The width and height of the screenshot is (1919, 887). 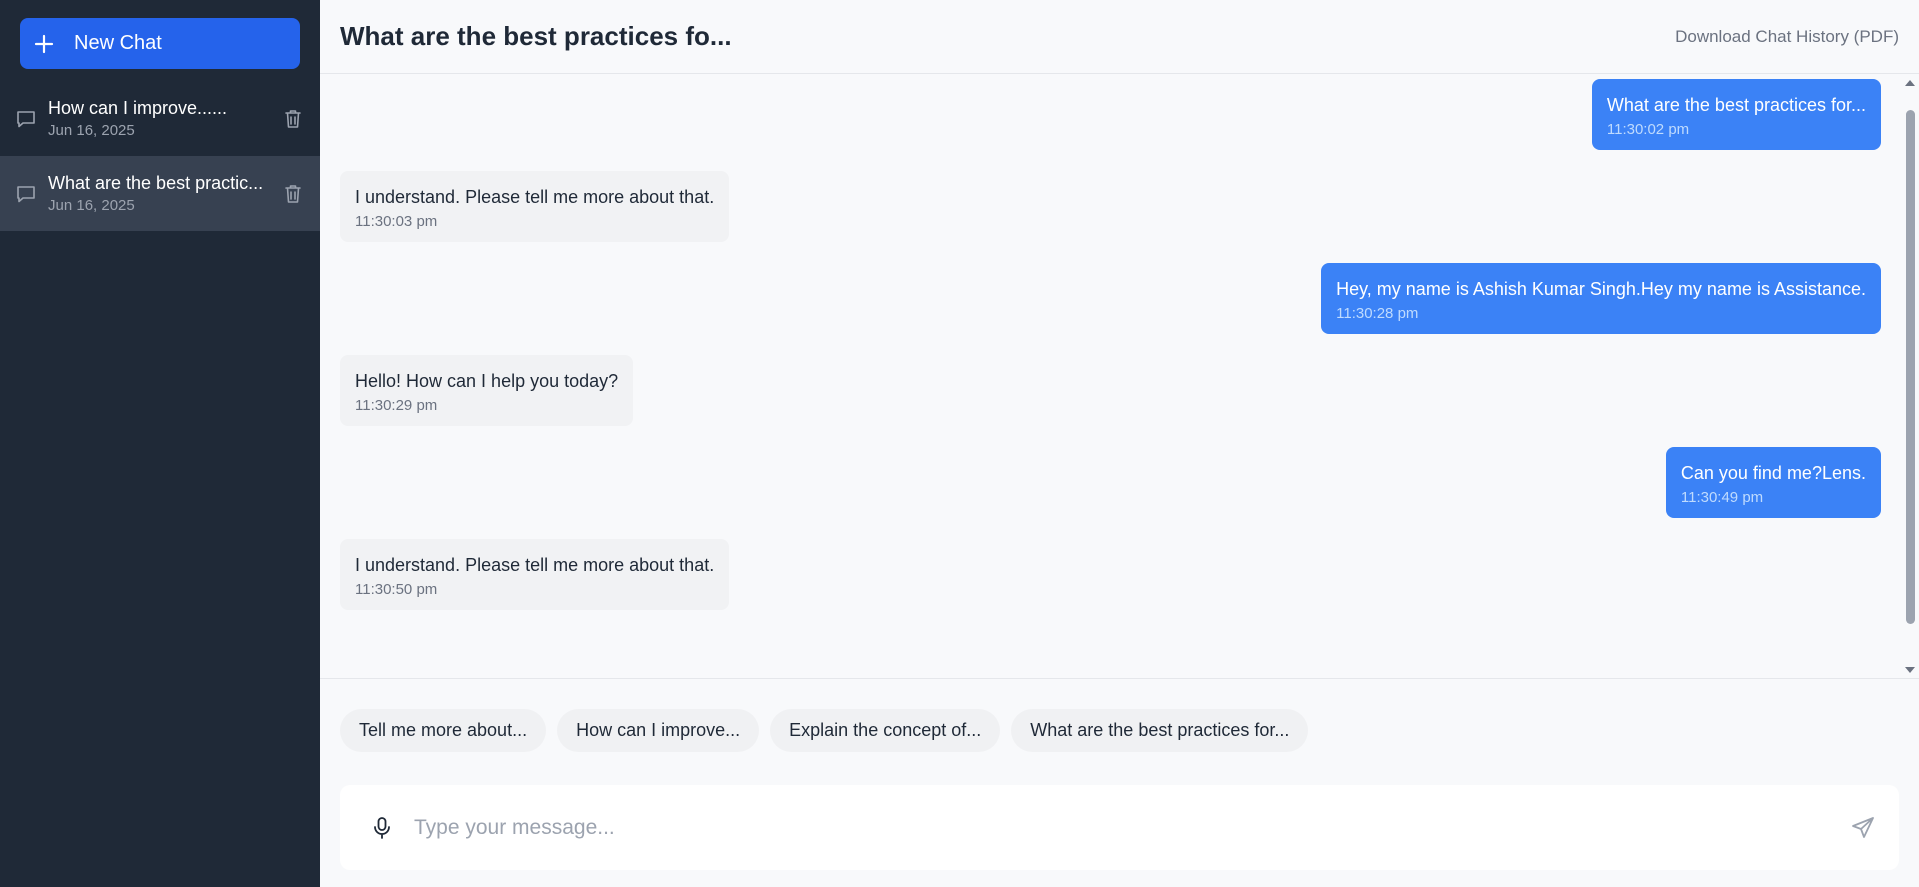 I want to click on microphone-icon, so click(x=382, y=828).